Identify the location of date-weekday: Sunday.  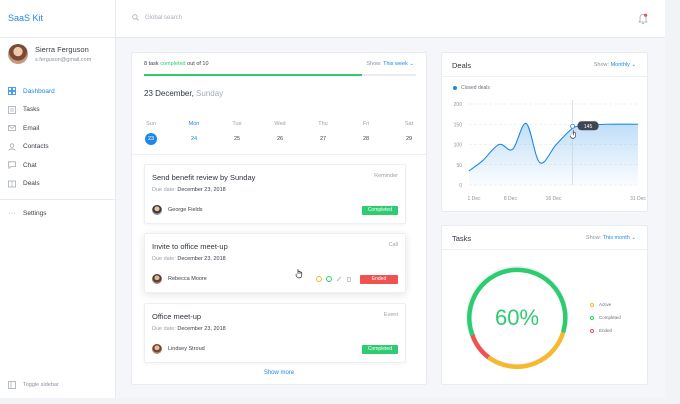
(210, 93).